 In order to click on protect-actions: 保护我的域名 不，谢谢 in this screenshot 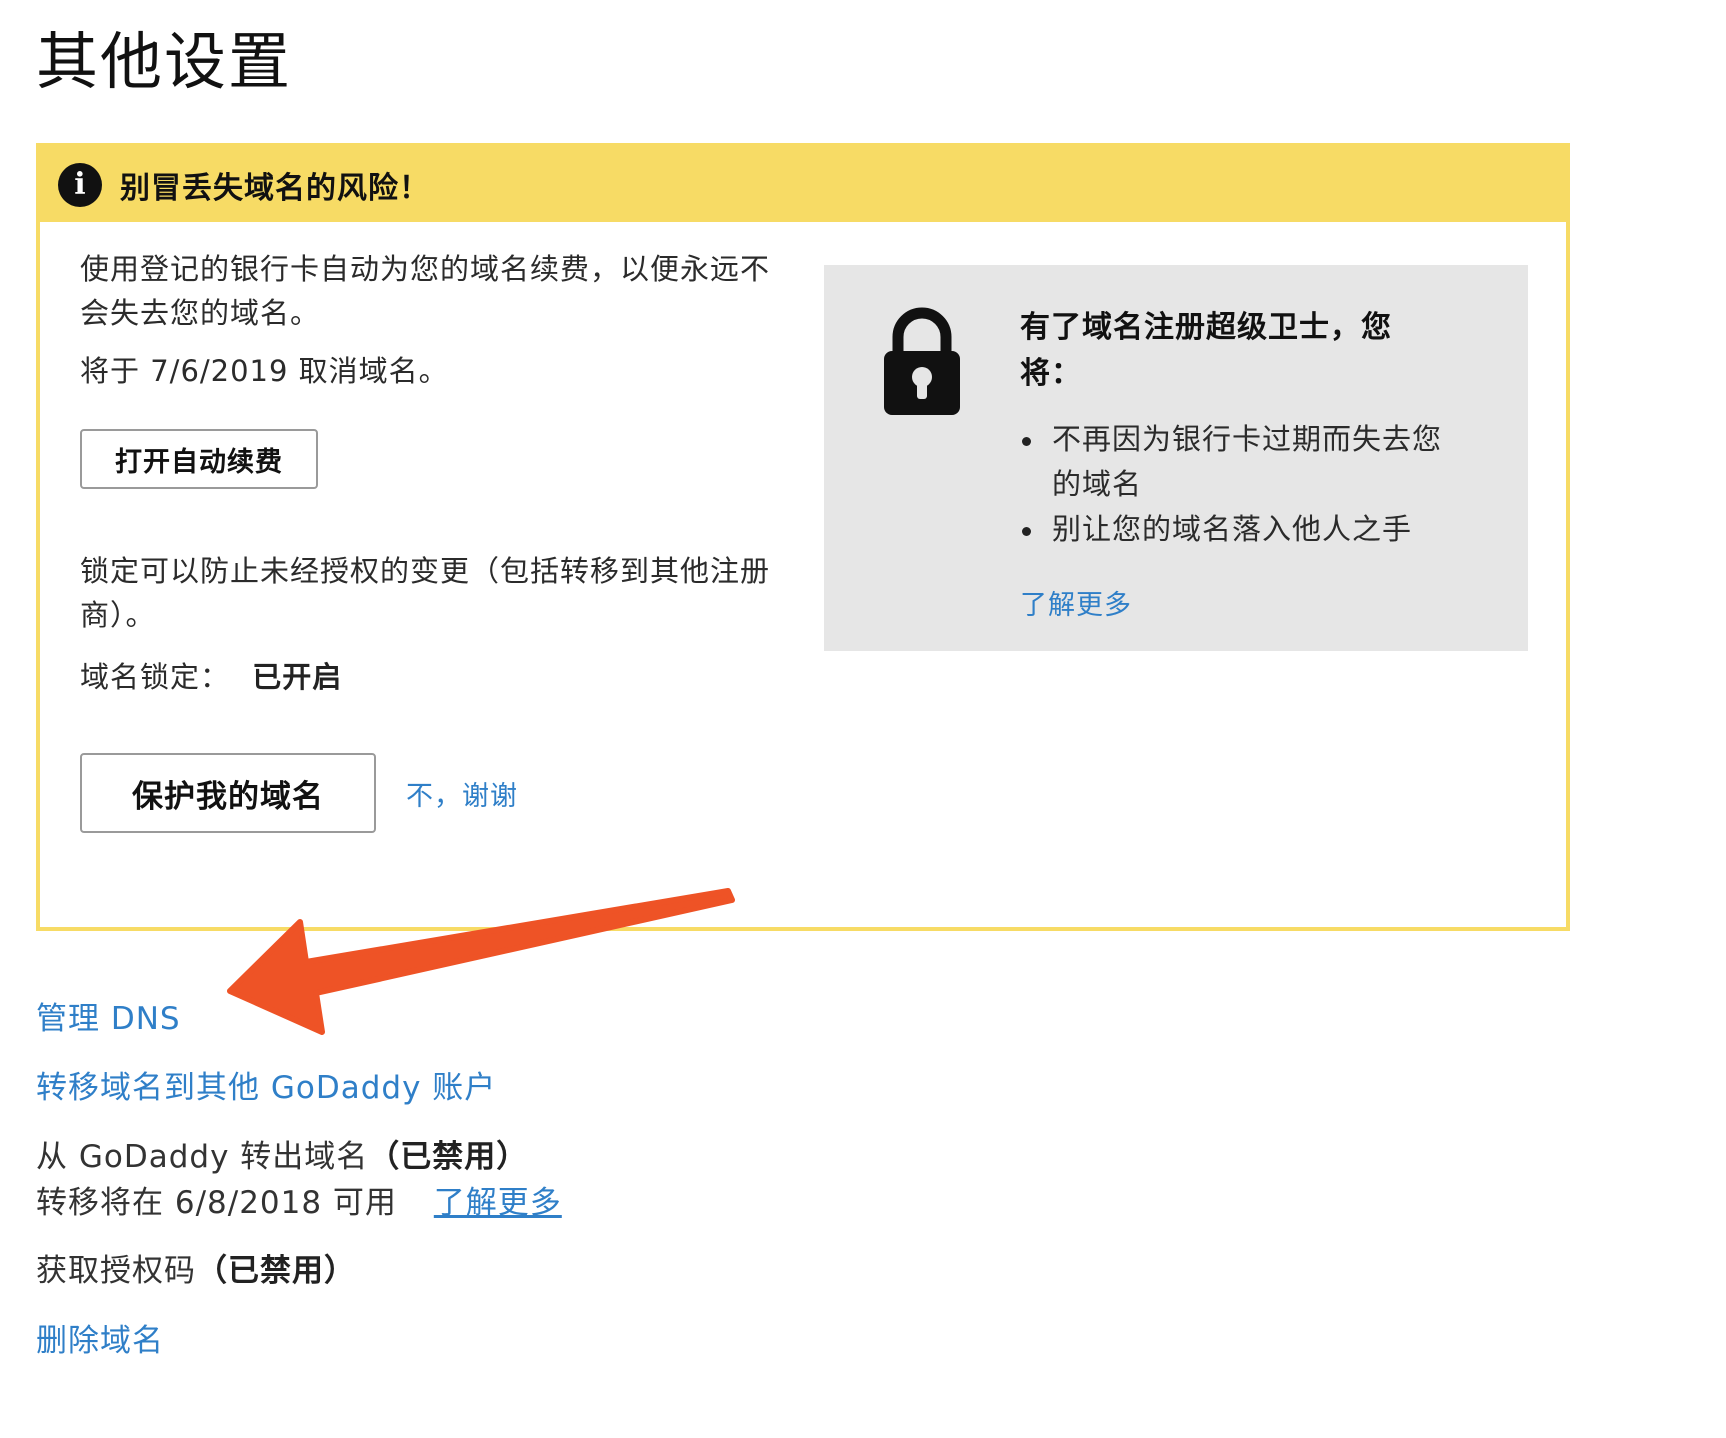, I will do `click(425, 793)`.